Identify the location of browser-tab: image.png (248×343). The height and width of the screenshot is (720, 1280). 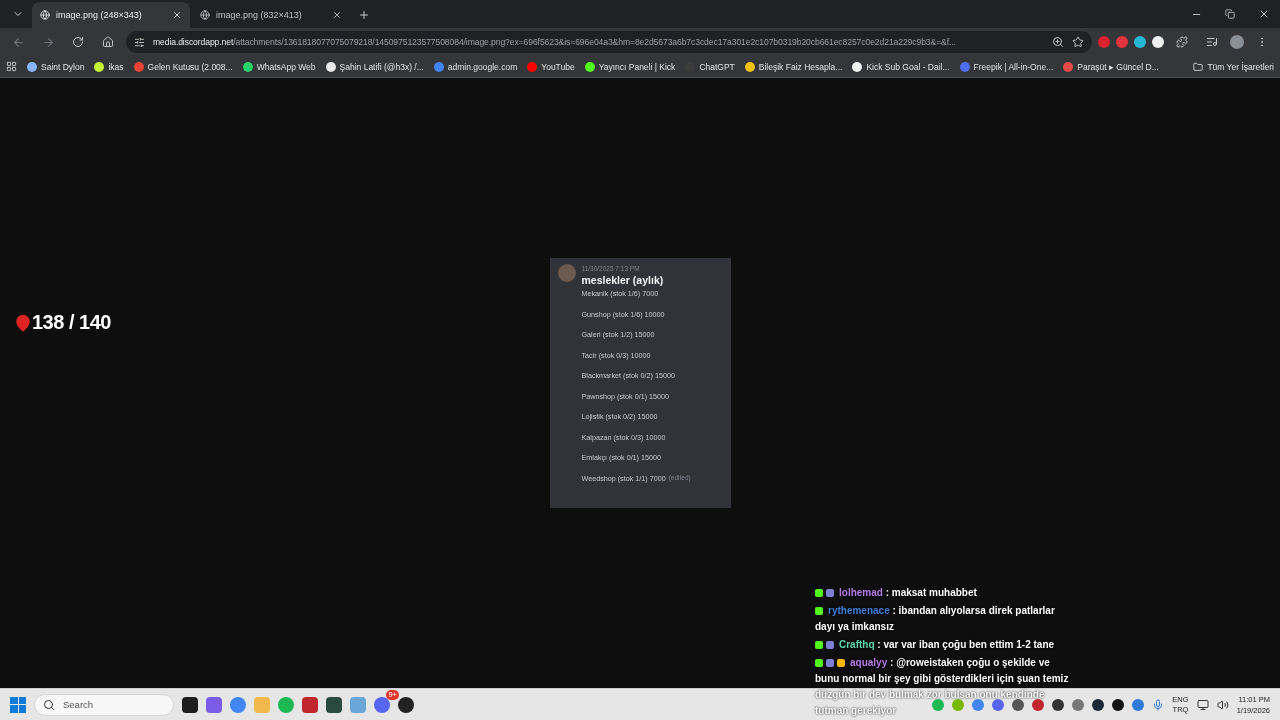
(111, 15).